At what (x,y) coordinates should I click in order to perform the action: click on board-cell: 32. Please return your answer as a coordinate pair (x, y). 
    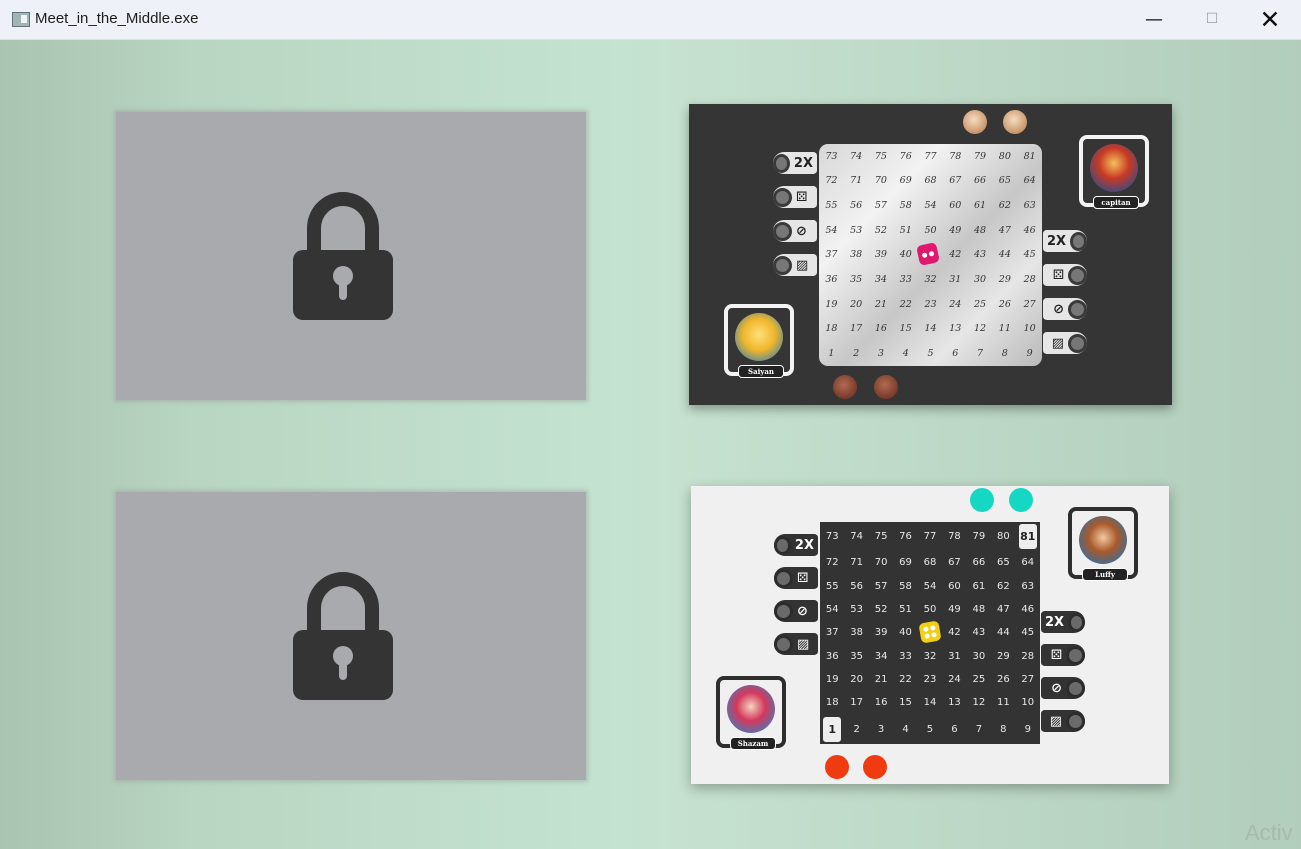
    Looking at the image, I should click on (930, 280).